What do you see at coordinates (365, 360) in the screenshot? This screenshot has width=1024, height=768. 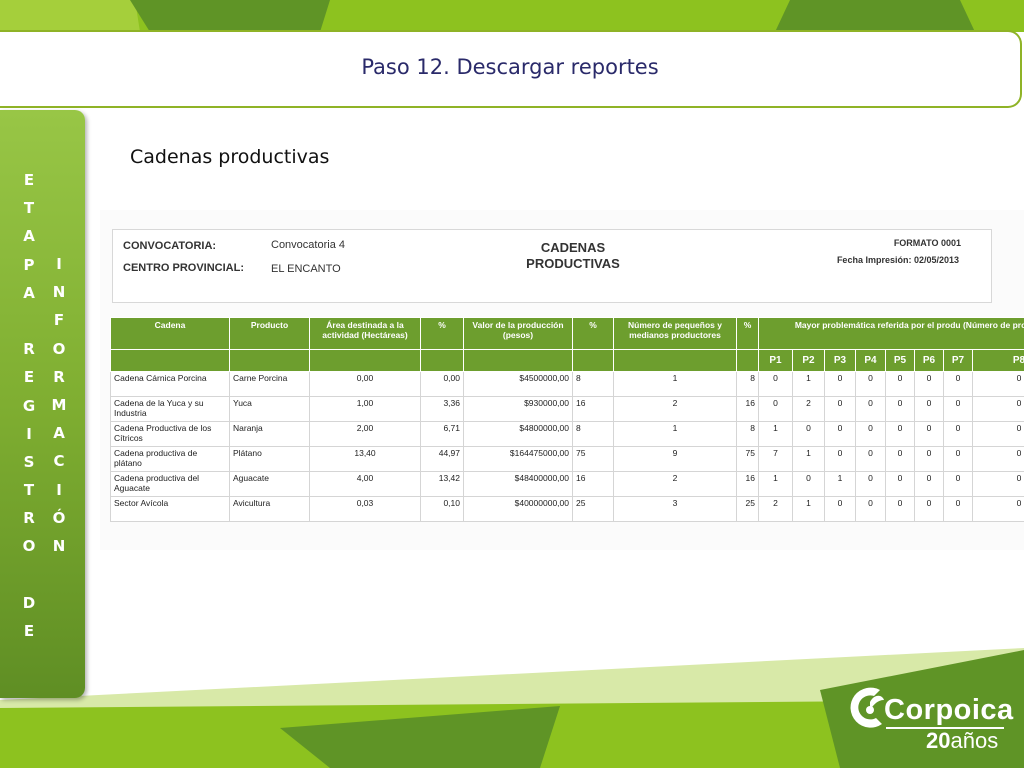 I see `subheader-empty` at bounding box center [365, 360].